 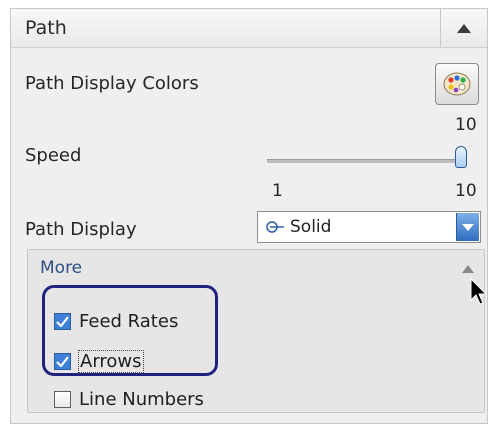 I want to click on path-display-label: Path Display, so click(x=81, y=229).